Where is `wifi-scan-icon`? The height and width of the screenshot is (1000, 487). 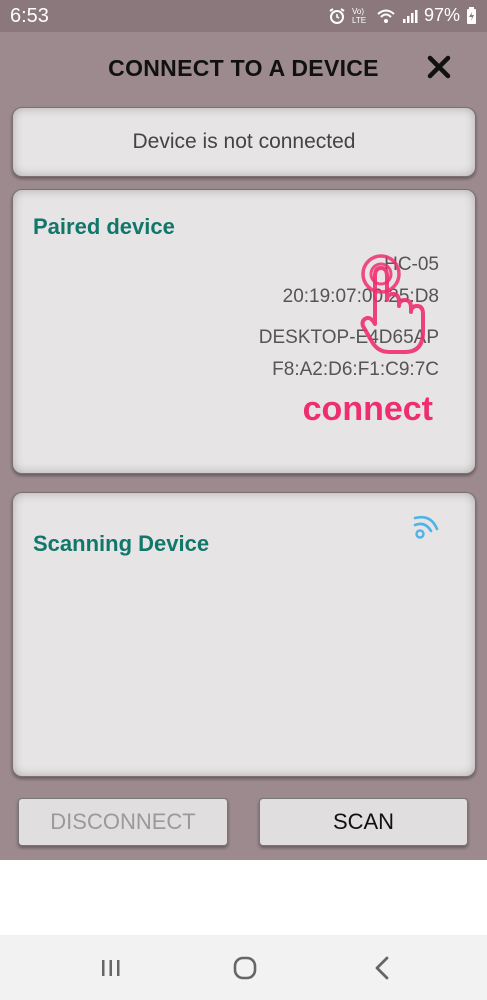 wifi-scan-icon is located at coordinates (426, 527).